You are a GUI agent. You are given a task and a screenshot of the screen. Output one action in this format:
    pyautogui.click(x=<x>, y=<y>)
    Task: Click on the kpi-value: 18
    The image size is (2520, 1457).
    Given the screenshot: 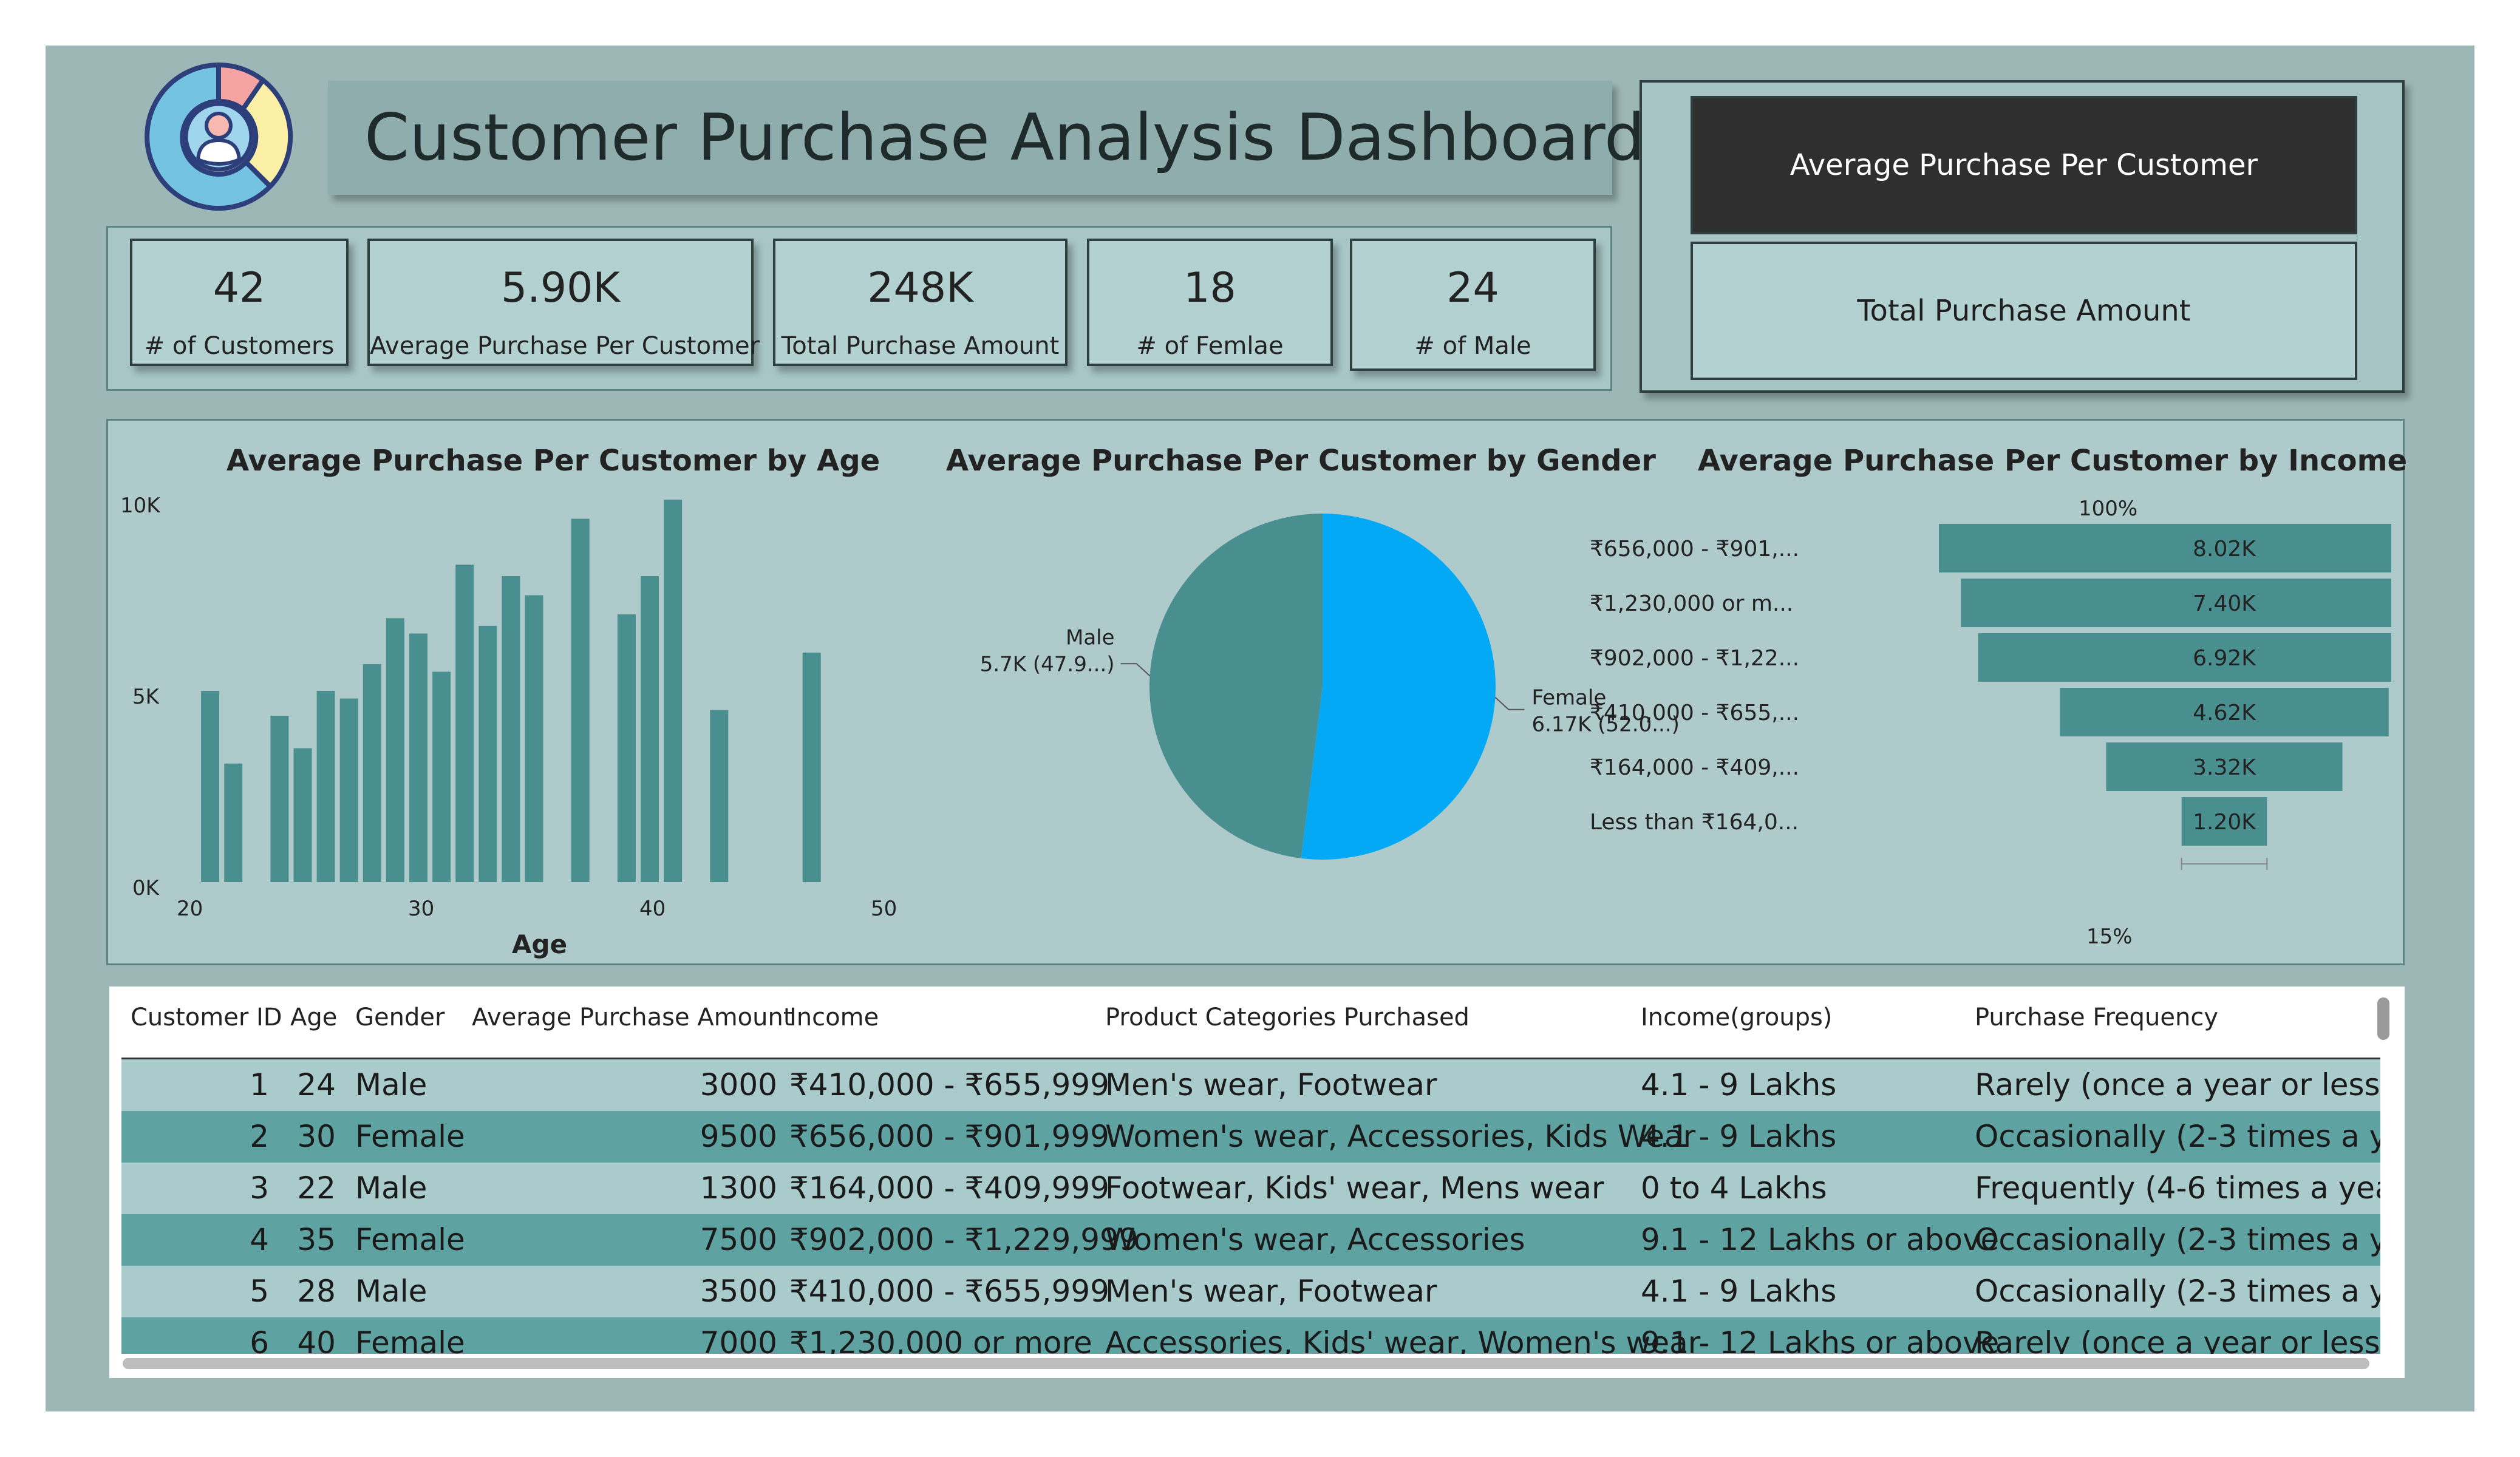 What is the action you would take?
    pyautogui.click(x=1209, y=288)
    